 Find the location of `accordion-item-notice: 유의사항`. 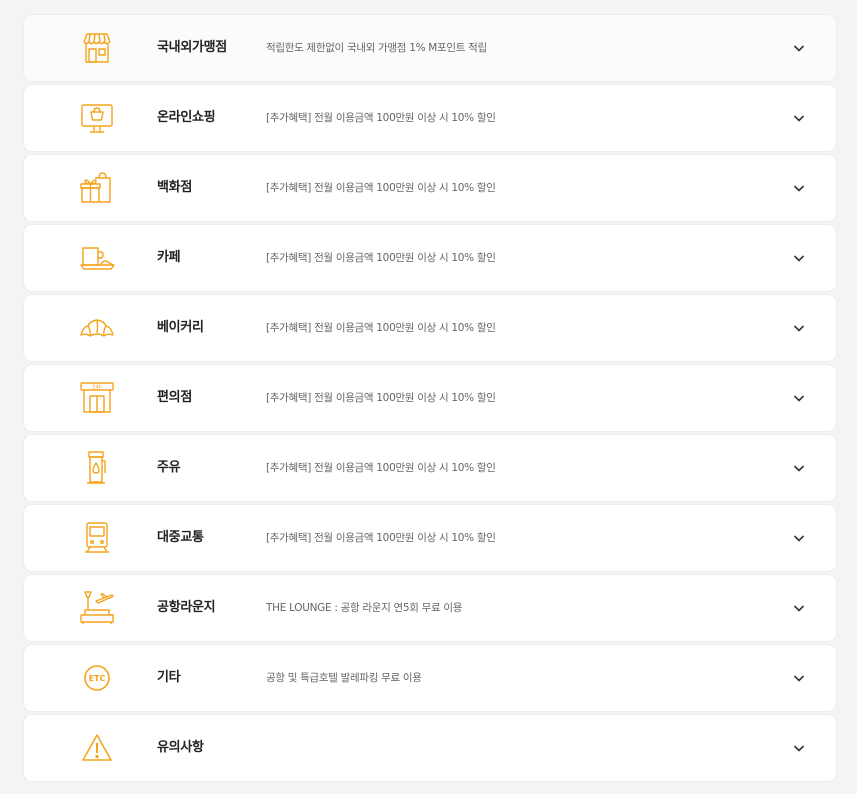

accordion-item-notice: 유의사항 is located at coordinates (430, 748).